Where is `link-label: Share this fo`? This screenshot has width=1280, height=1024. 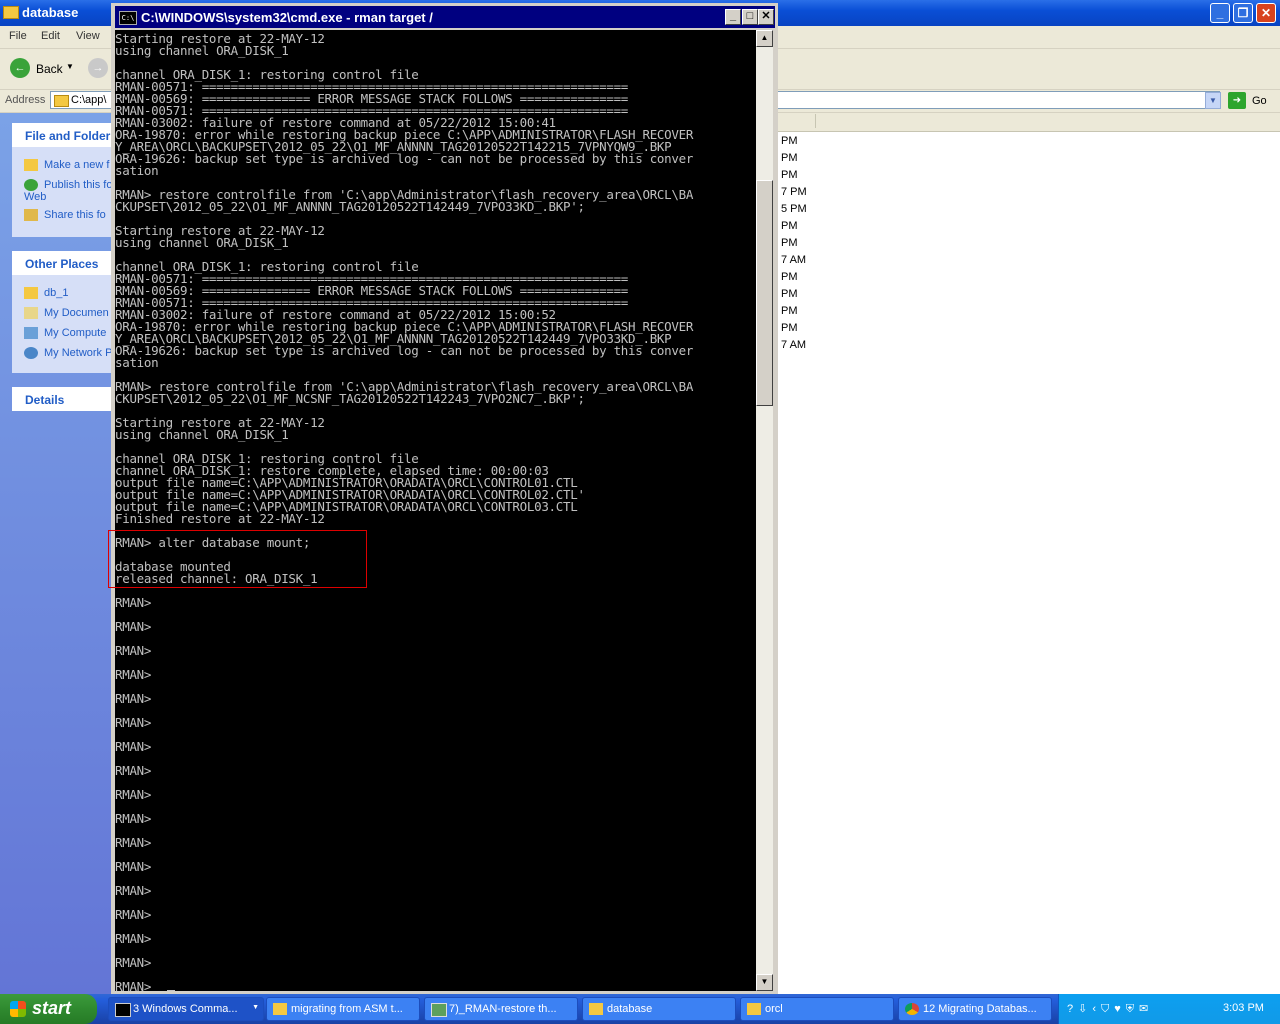
link-label: Share this fo is located at coordinates (75, 215).